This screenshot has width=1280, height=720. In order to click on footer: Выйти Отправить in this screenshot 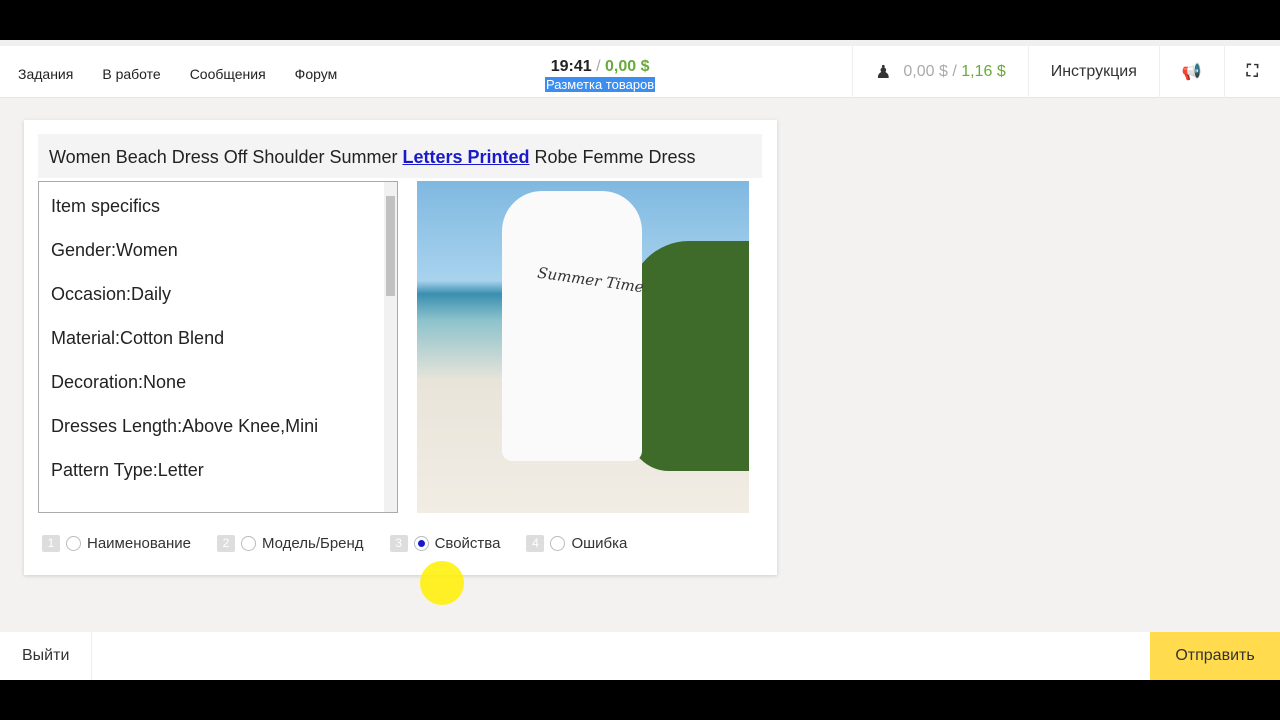, I will do `click(640, 656)`.